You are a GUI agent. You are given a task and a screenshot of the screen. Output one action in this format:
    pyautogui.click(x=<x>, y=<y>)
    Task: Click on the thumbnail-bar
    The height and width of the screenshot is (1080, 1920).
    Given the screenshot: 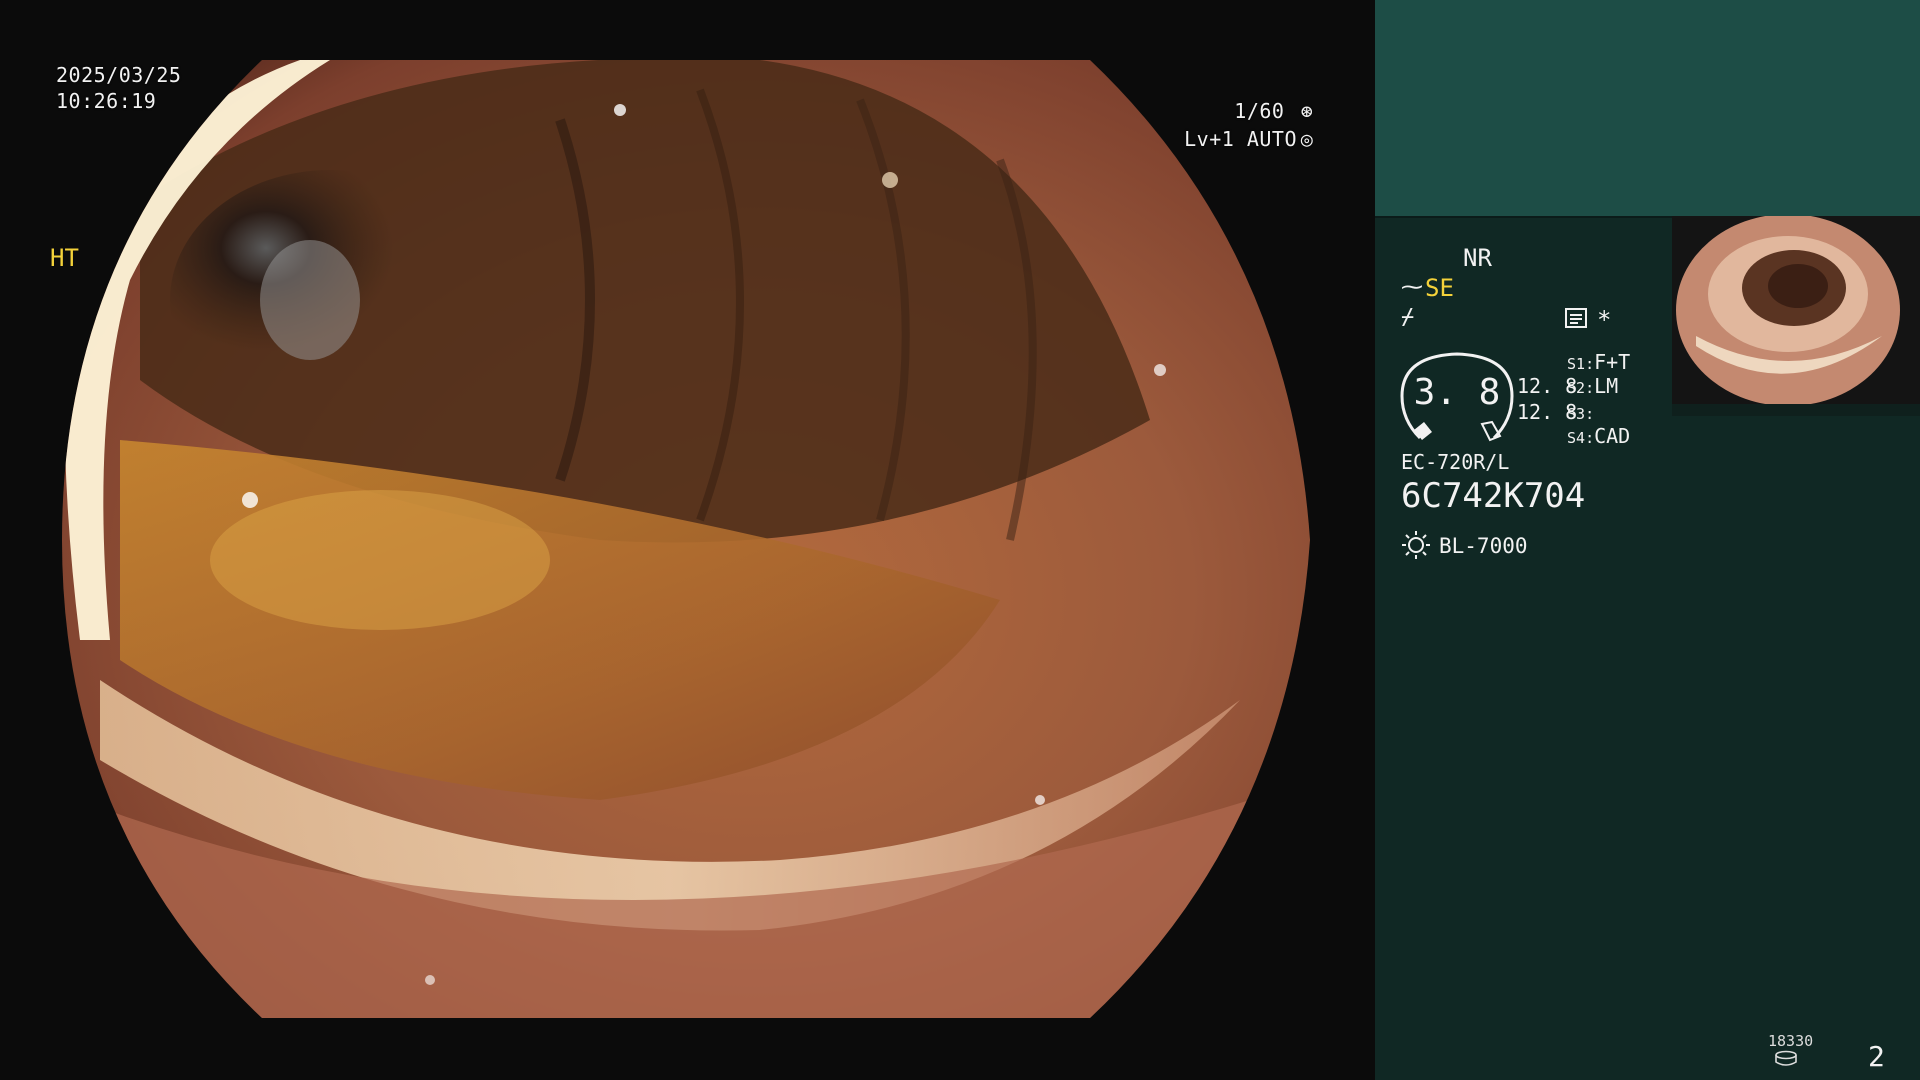 What is the action you would take?
    pyautogui.click(x=1796, y=410)
    